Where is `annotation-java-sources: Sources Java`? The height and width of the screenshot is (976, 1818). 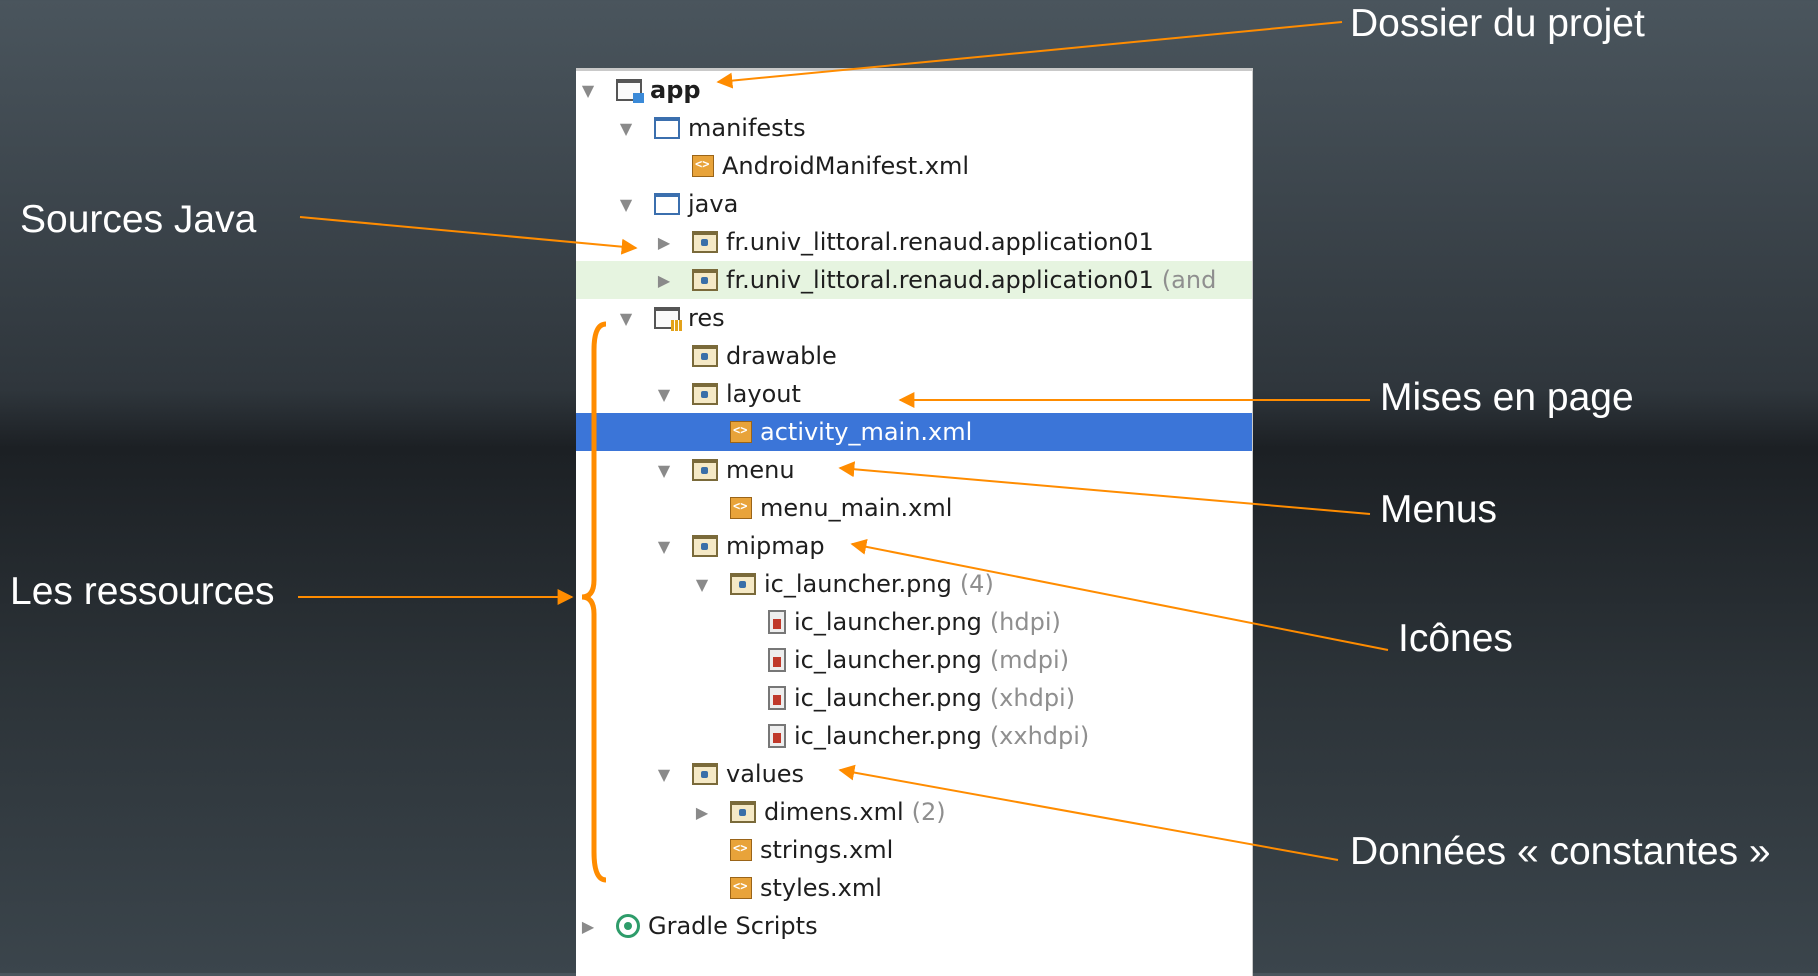 annotation-java-sources: Sources Java is located at coordinates (138, 219).